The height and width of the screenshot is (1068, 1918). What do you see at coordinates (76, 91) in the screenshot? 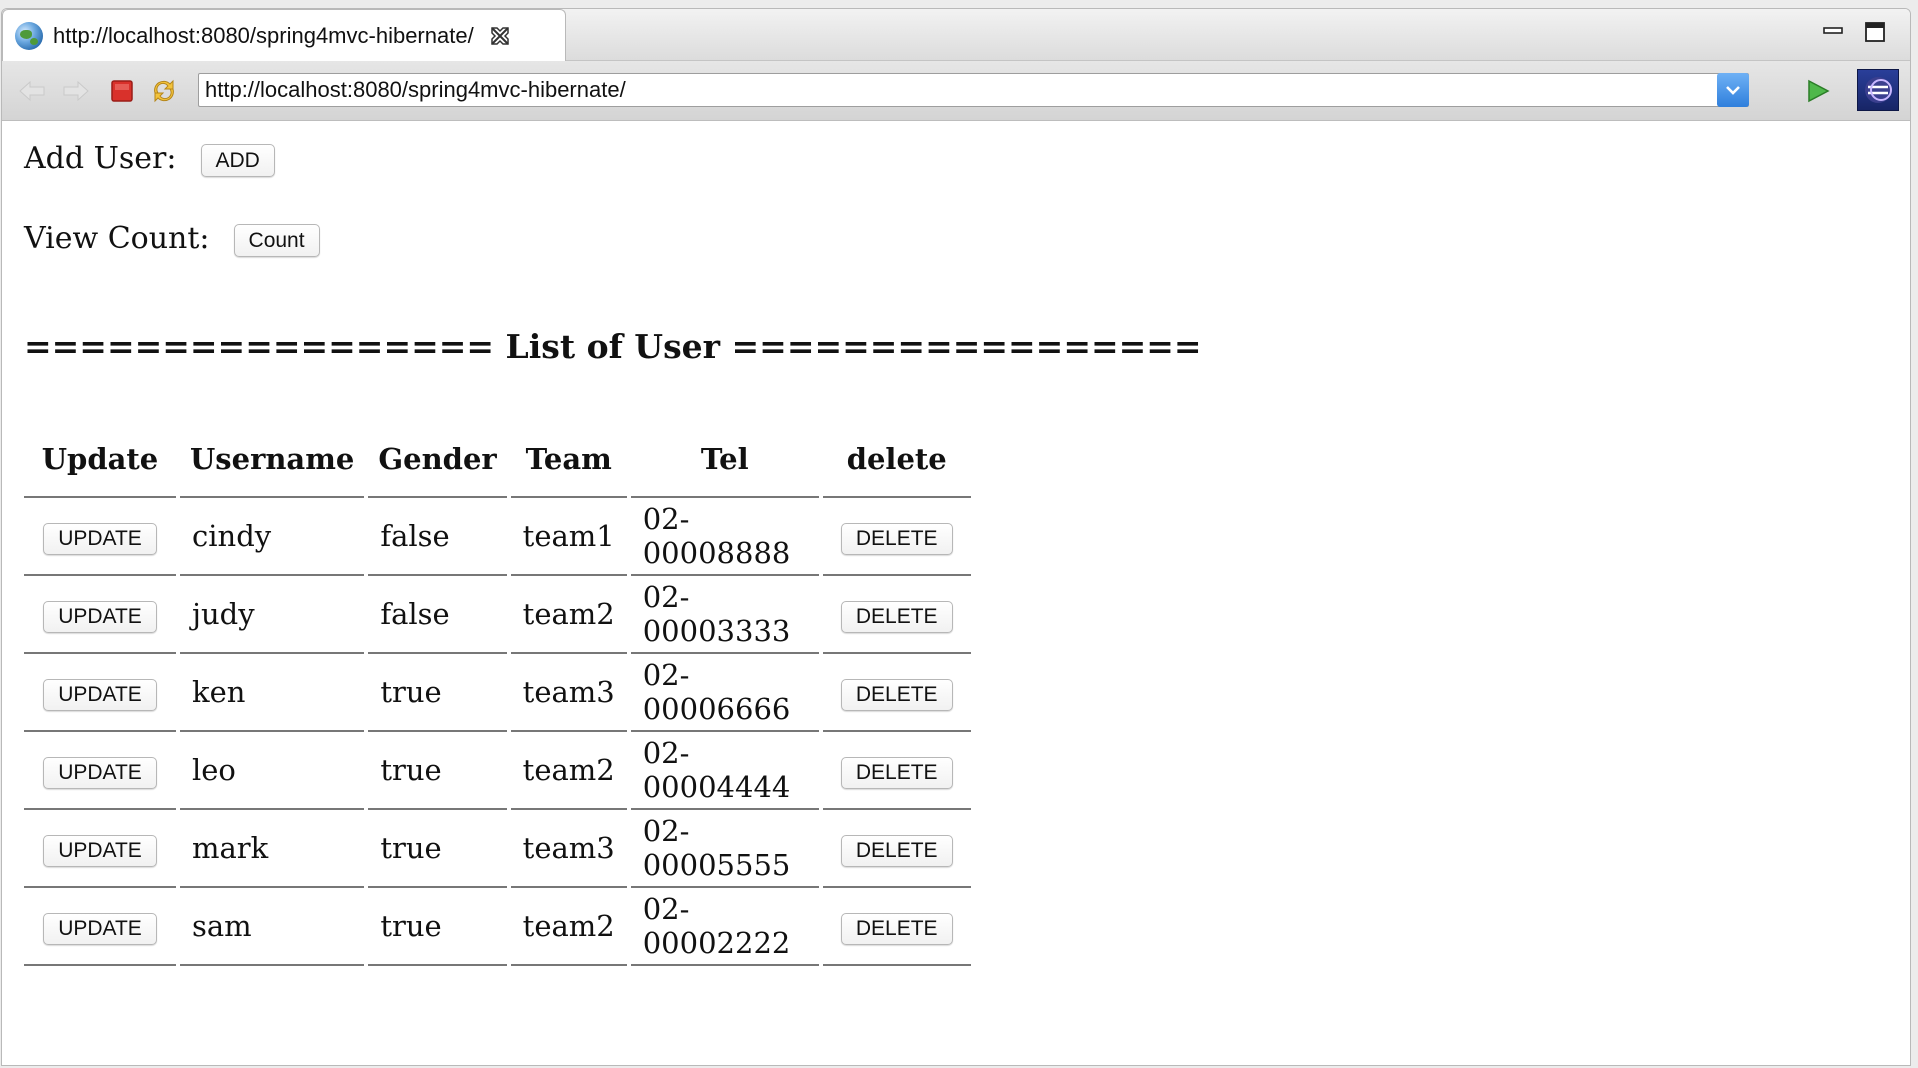
I see `forward-arrow-icon` at bounding box center [76, 91].